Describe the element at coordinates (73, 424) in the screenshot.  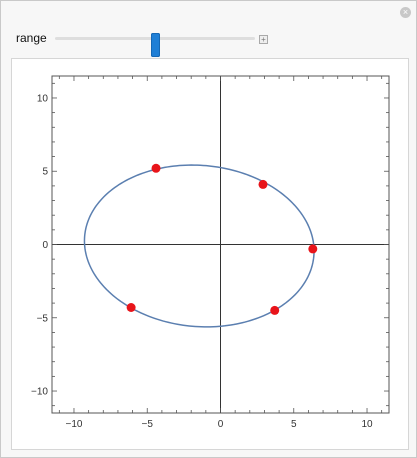
I see `x-tick-label: −10` at that location.